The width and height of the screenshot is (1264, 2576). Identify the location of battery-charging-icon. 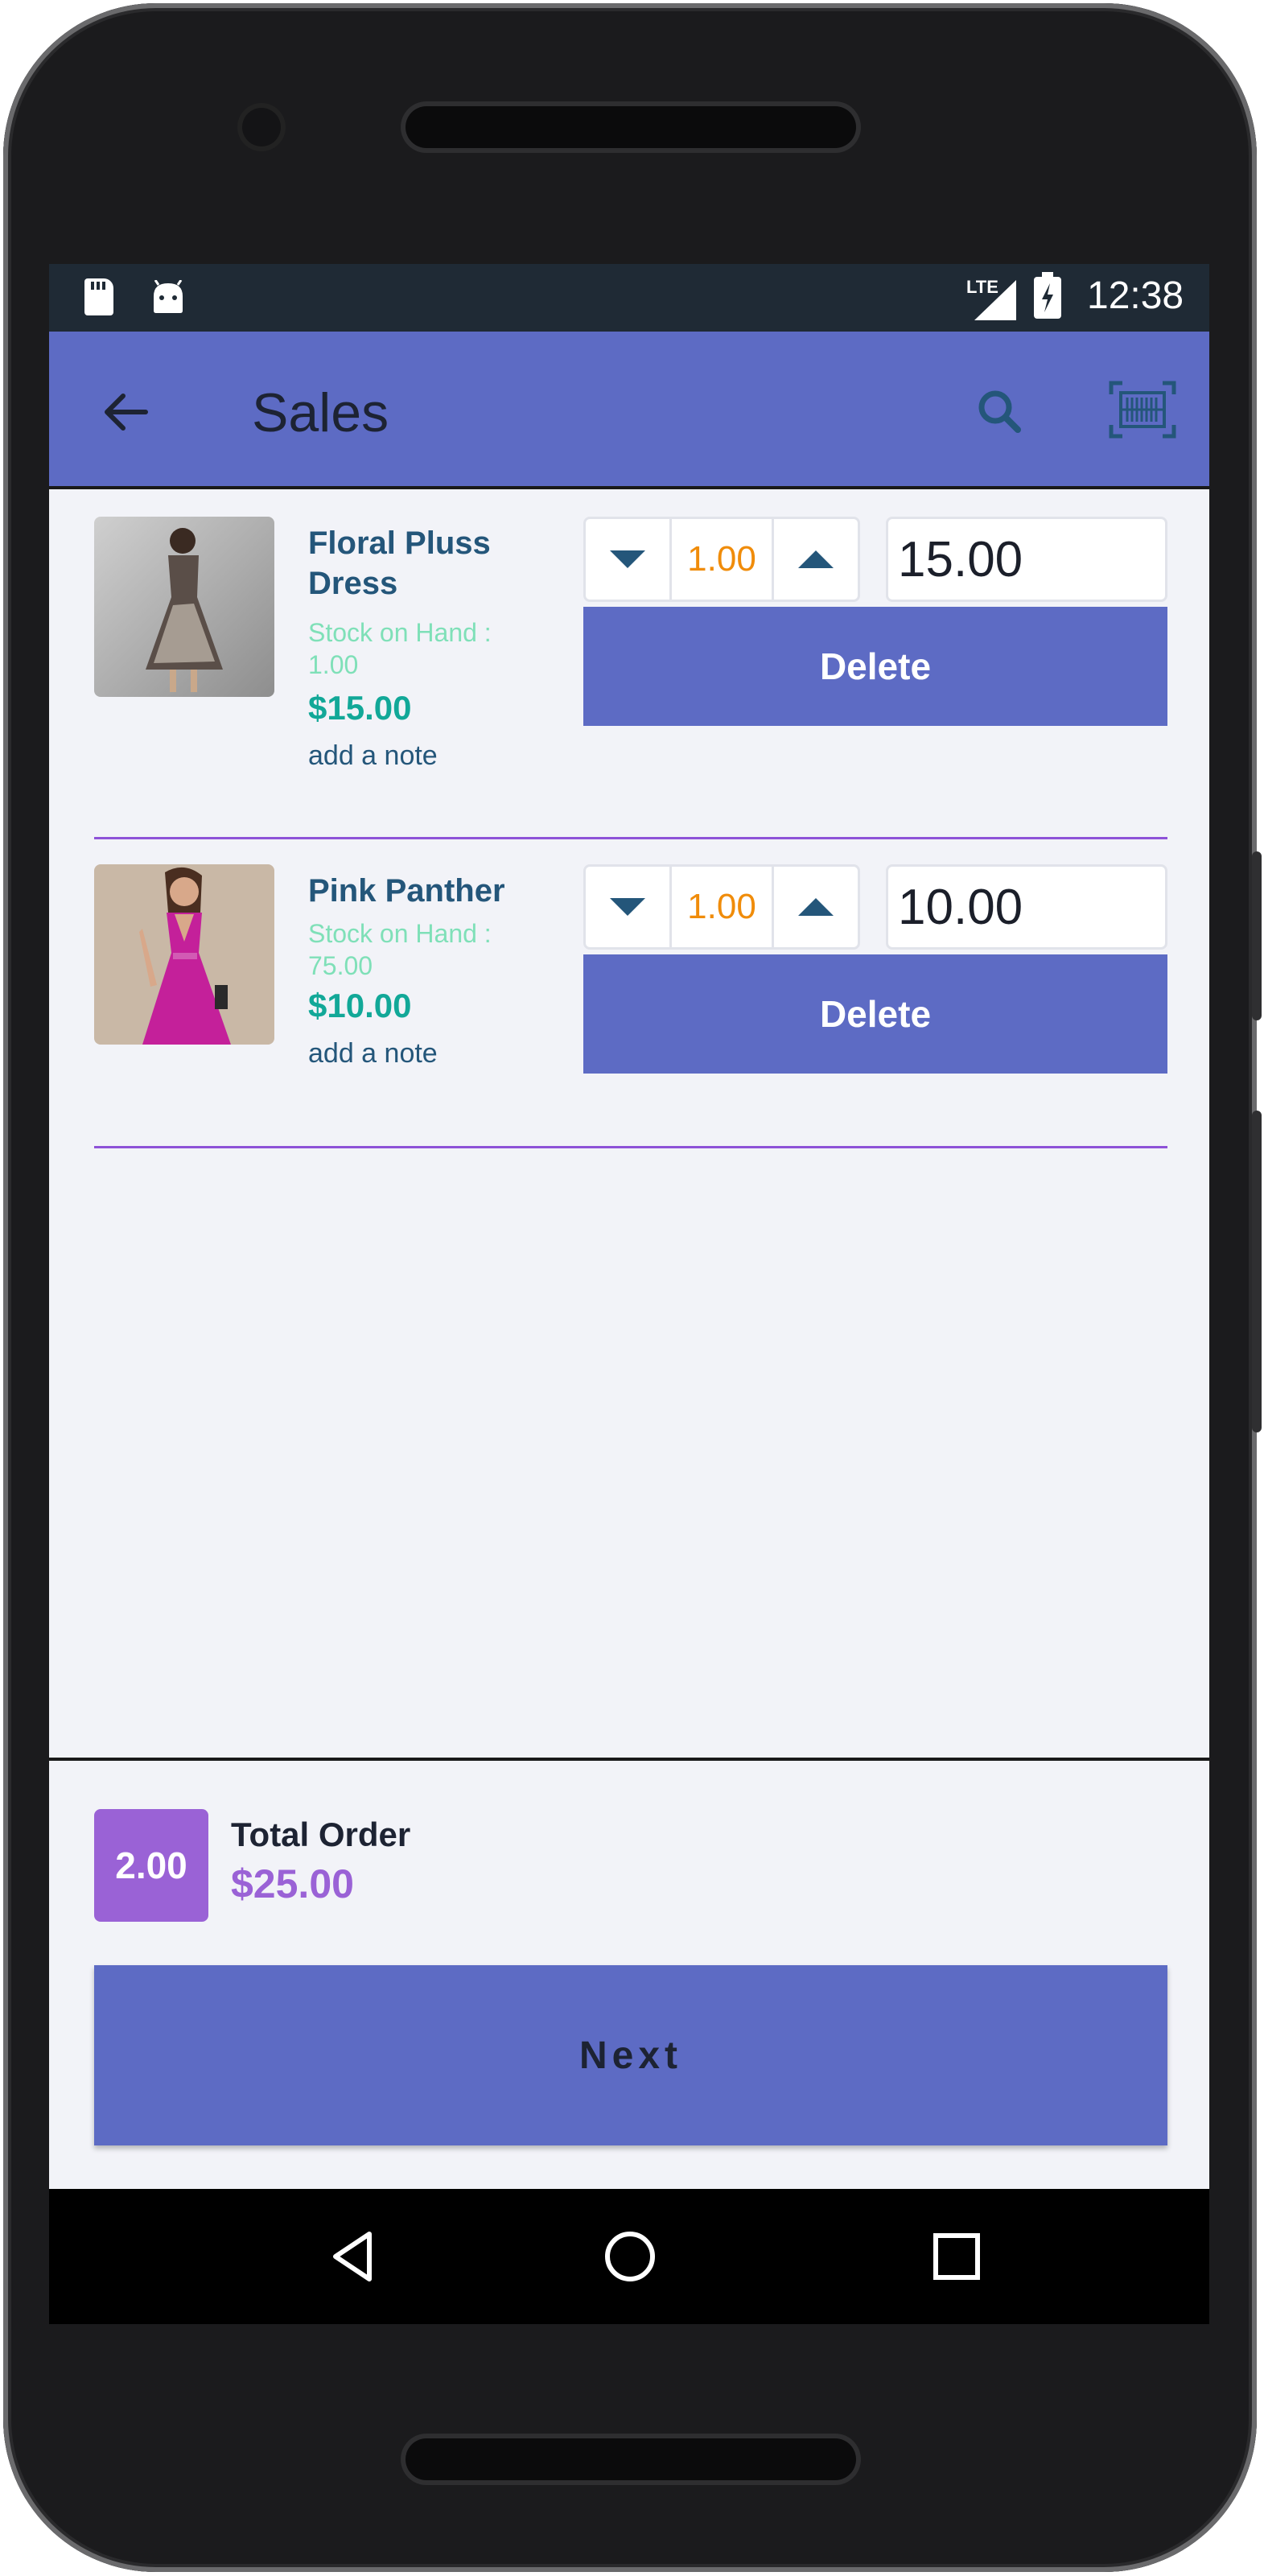
(1048, 295).